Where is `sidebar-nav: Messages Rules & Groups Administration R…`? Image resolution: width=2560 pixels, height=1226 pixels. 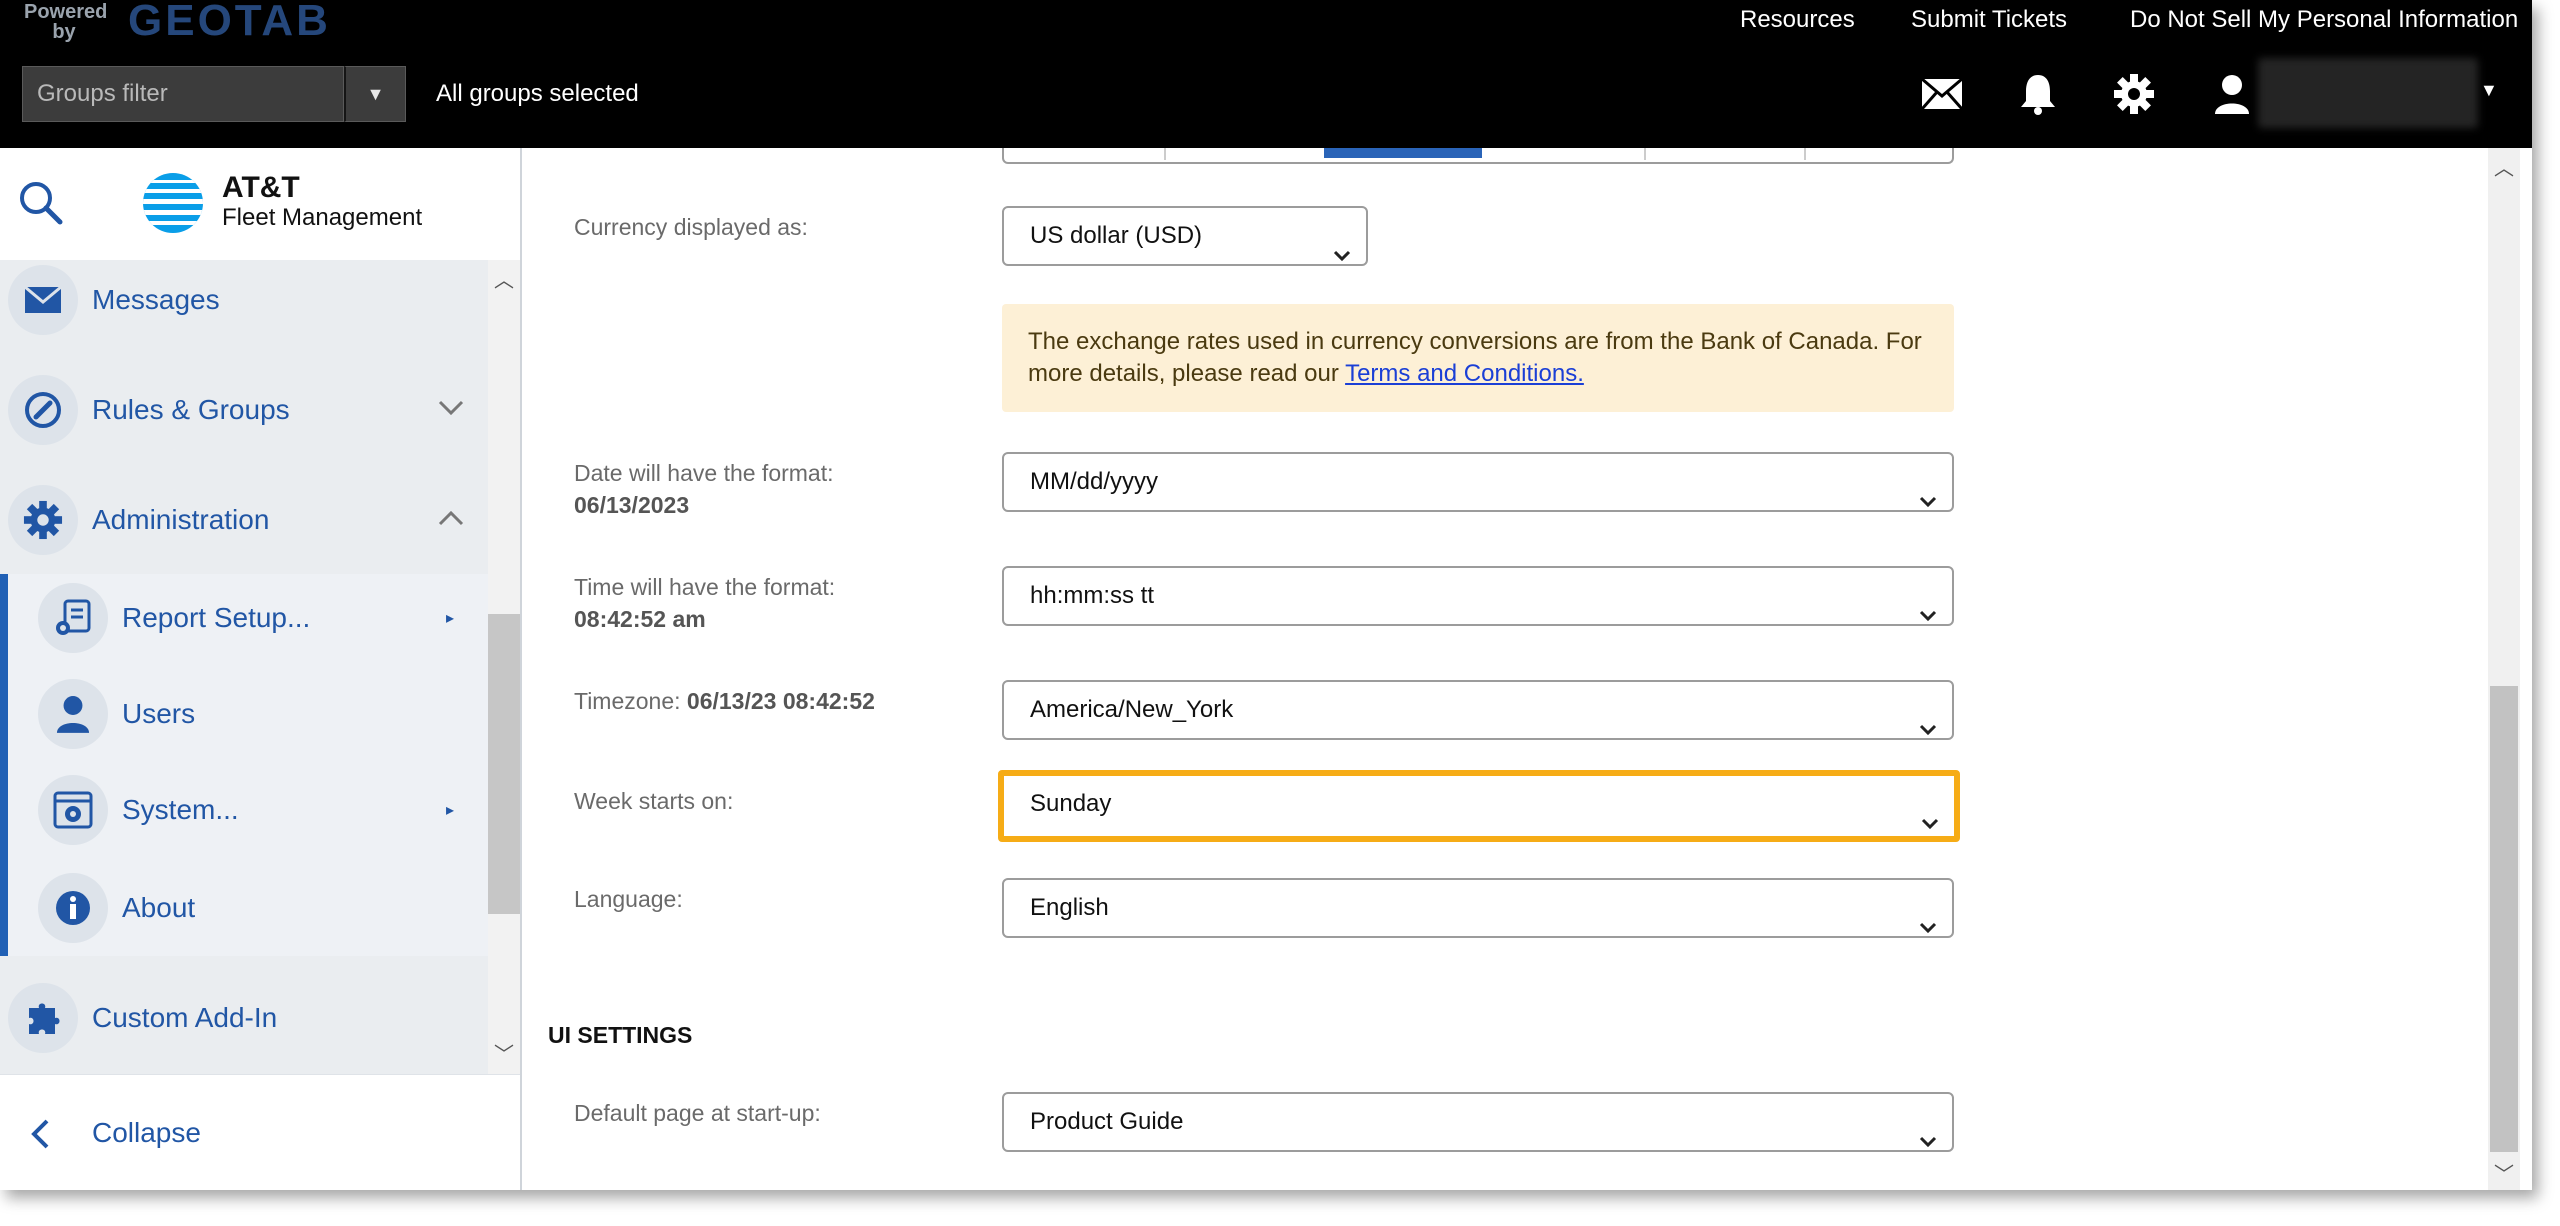 sidebar-nav: Messages Rules & Groups Administration R… is located at coordinates (244, 667).